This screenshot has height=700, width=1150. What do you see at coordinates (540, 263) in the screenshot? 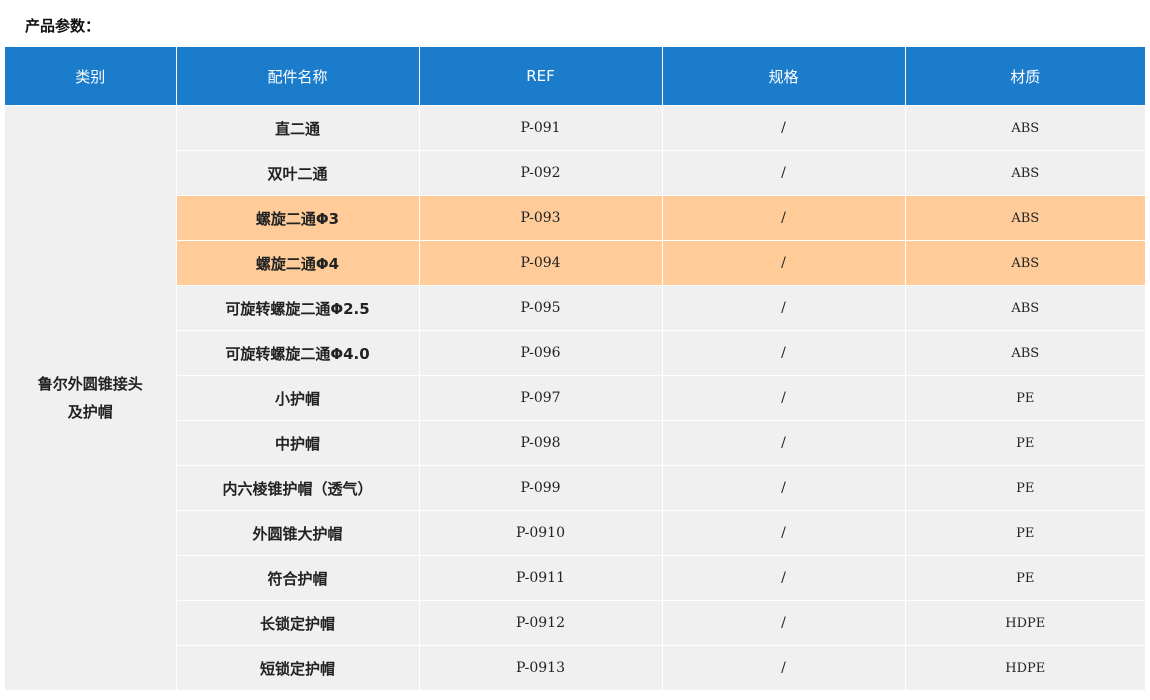
I see `ref-cell: P-094` at bounding box center [540, 263].